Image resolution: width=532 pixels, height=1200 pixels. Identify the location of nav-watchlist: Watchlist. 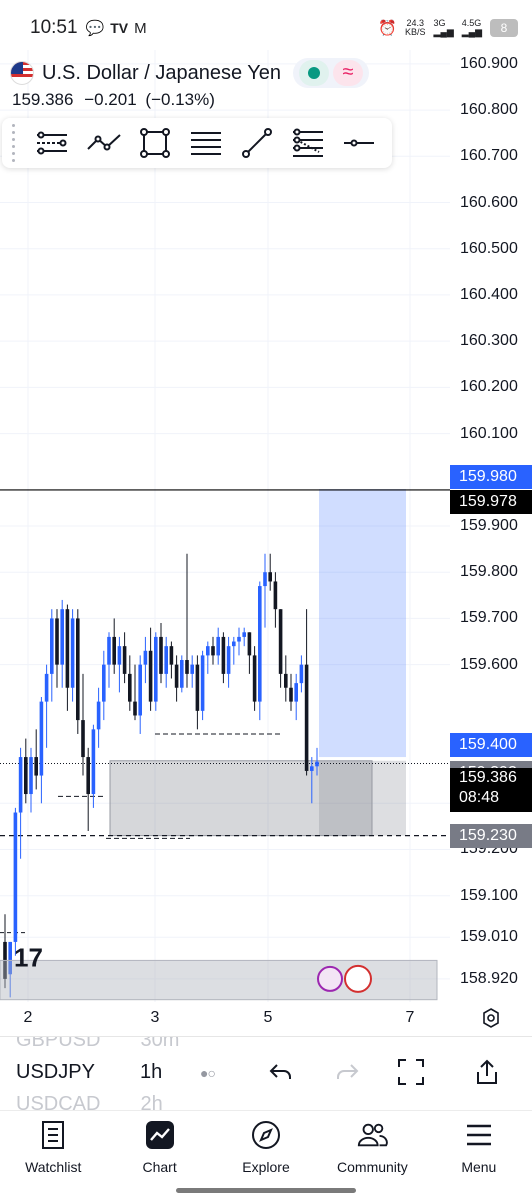
(53, 1146).